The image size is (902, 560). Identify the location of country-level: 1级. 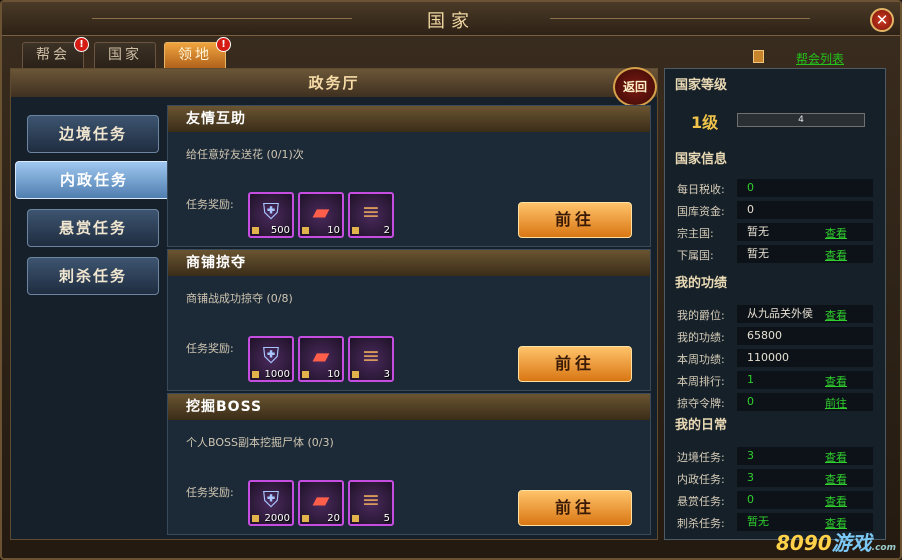
(705, 122).